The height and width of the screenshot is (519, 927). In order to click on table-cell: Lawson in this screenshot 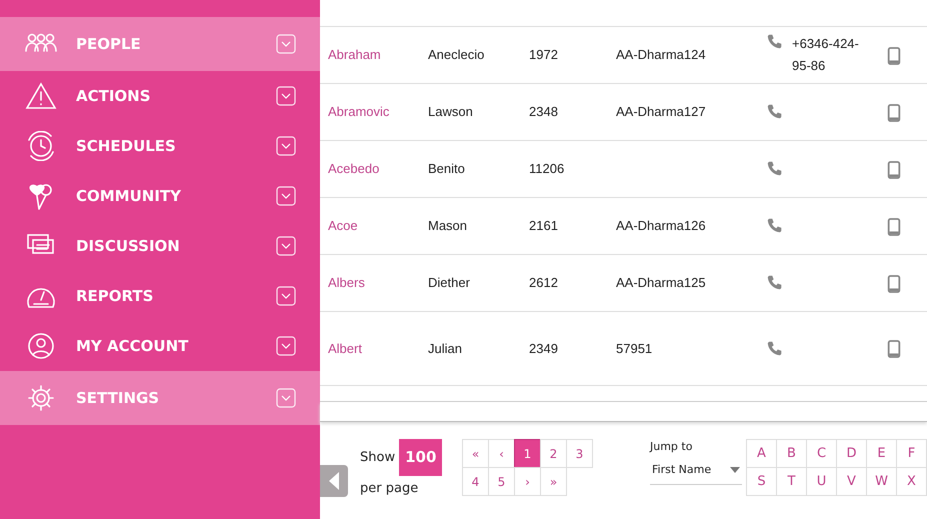, I will do `click(450, 112)`.